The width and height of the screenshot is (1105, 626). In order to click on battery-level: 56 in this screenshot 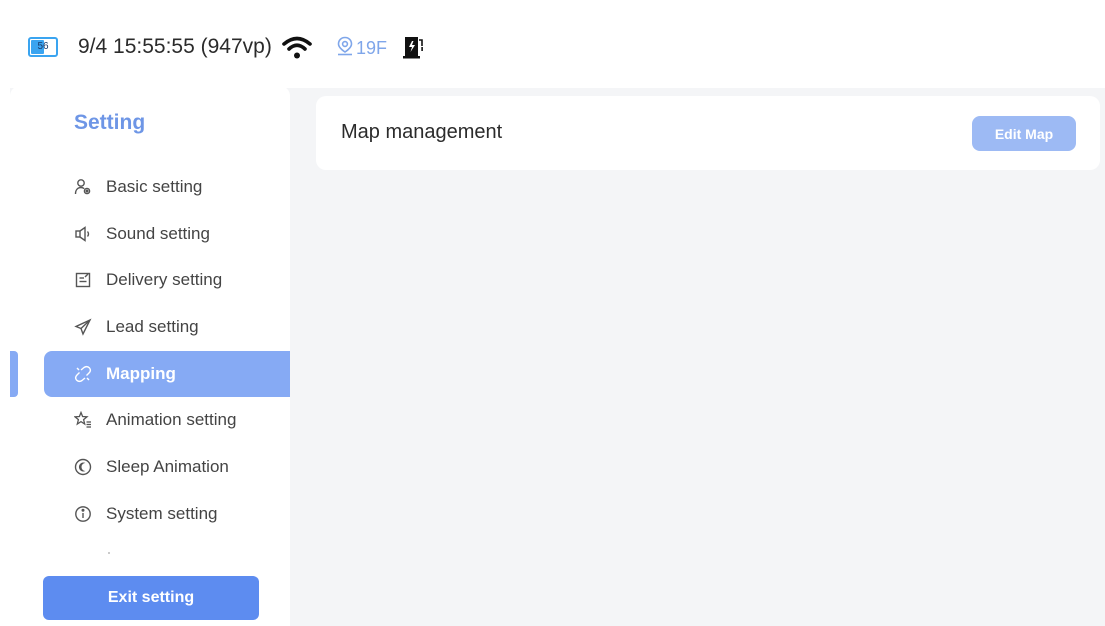, I will do `click(43, 46)`.